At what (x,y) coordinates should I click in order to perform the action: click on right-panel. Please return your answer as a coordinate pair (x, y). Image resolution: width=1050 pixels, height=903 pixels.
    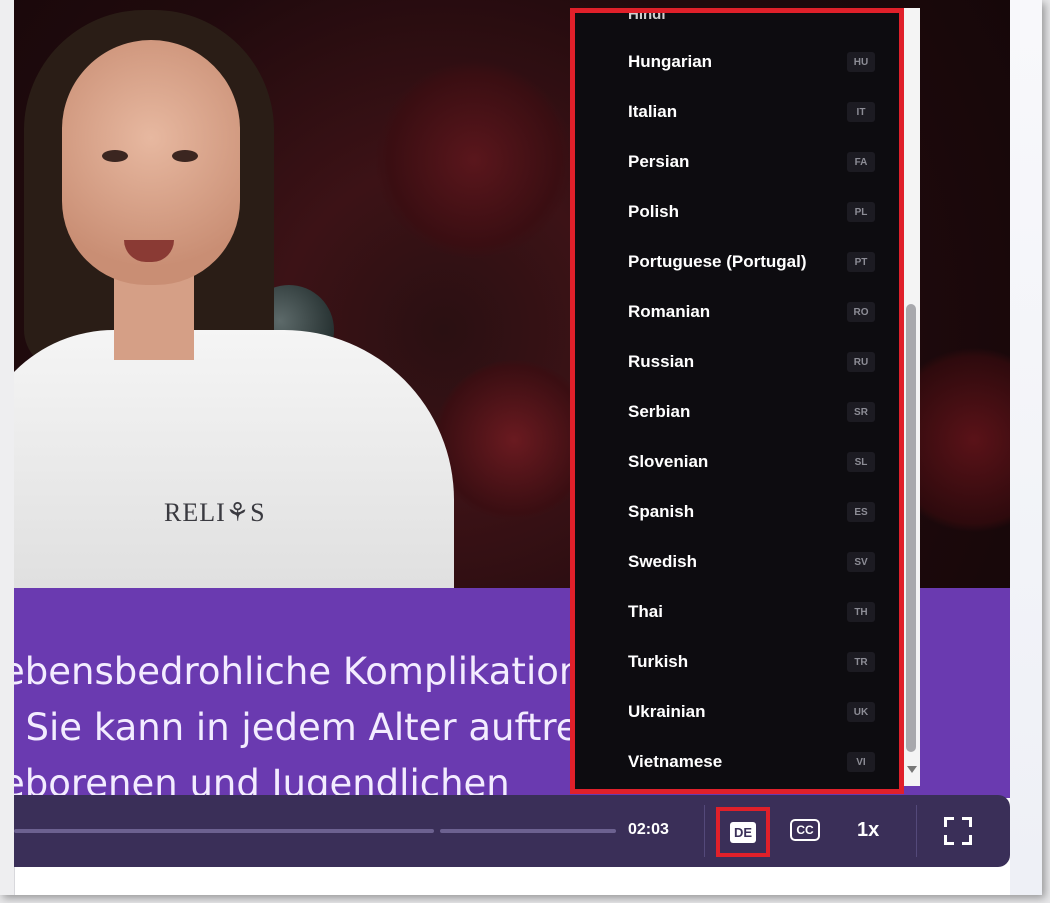
    Looking at the image, I should click on (1026, 447).